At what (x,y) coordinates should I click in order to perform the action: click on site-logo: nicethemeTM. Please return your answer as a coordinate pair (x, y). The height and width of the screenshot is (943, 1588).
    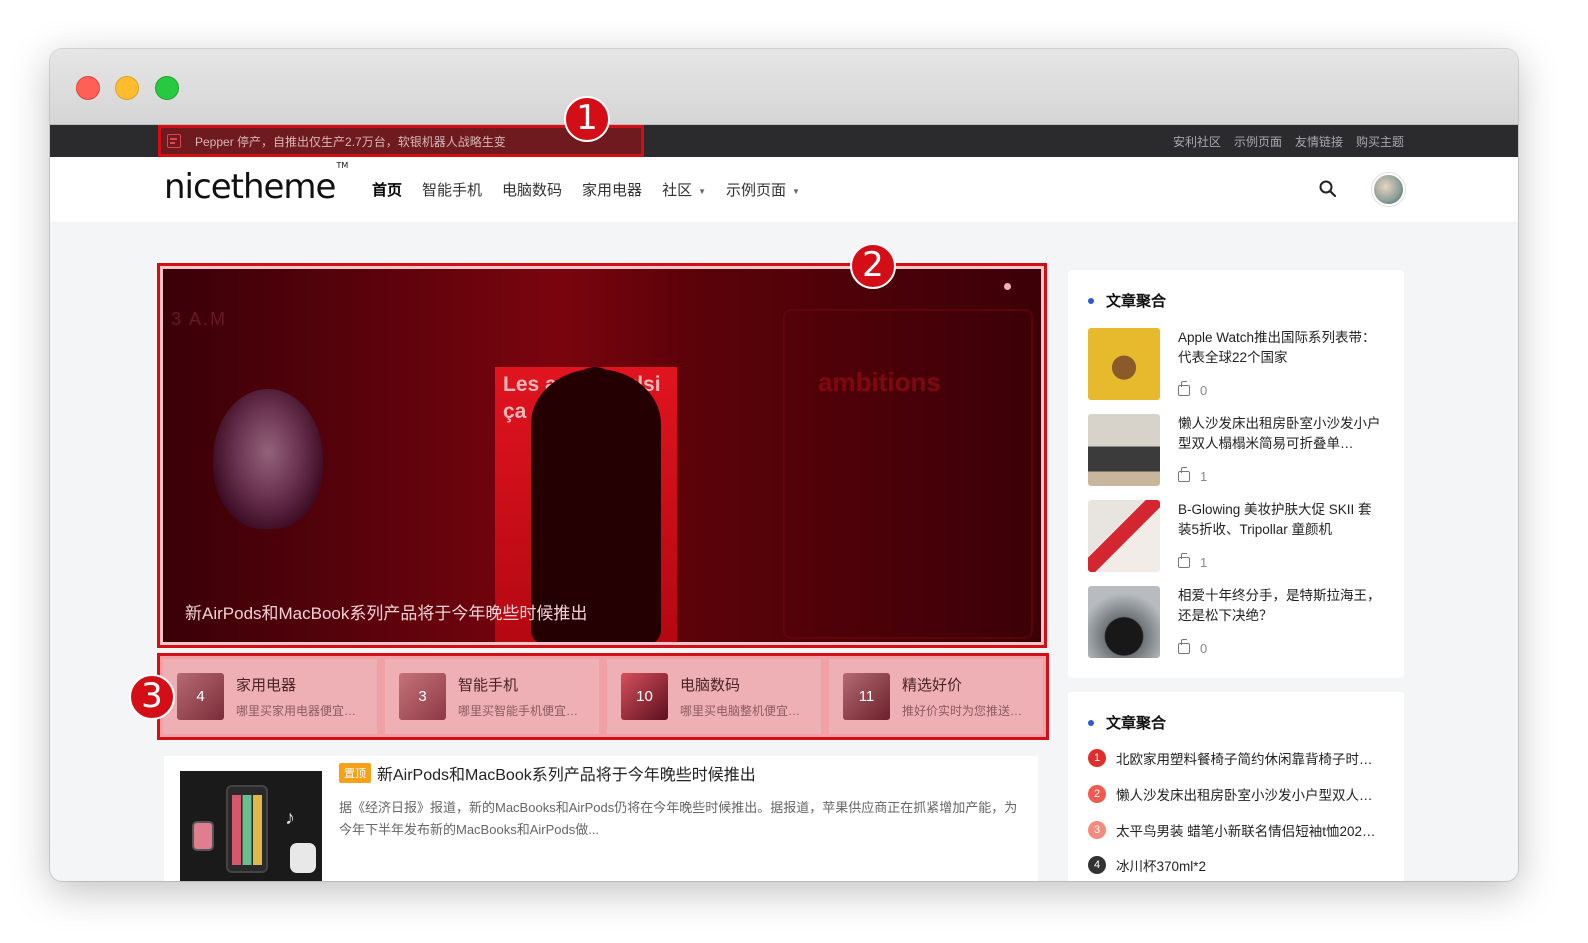
    Looking at the image, I should click on (256, 184).